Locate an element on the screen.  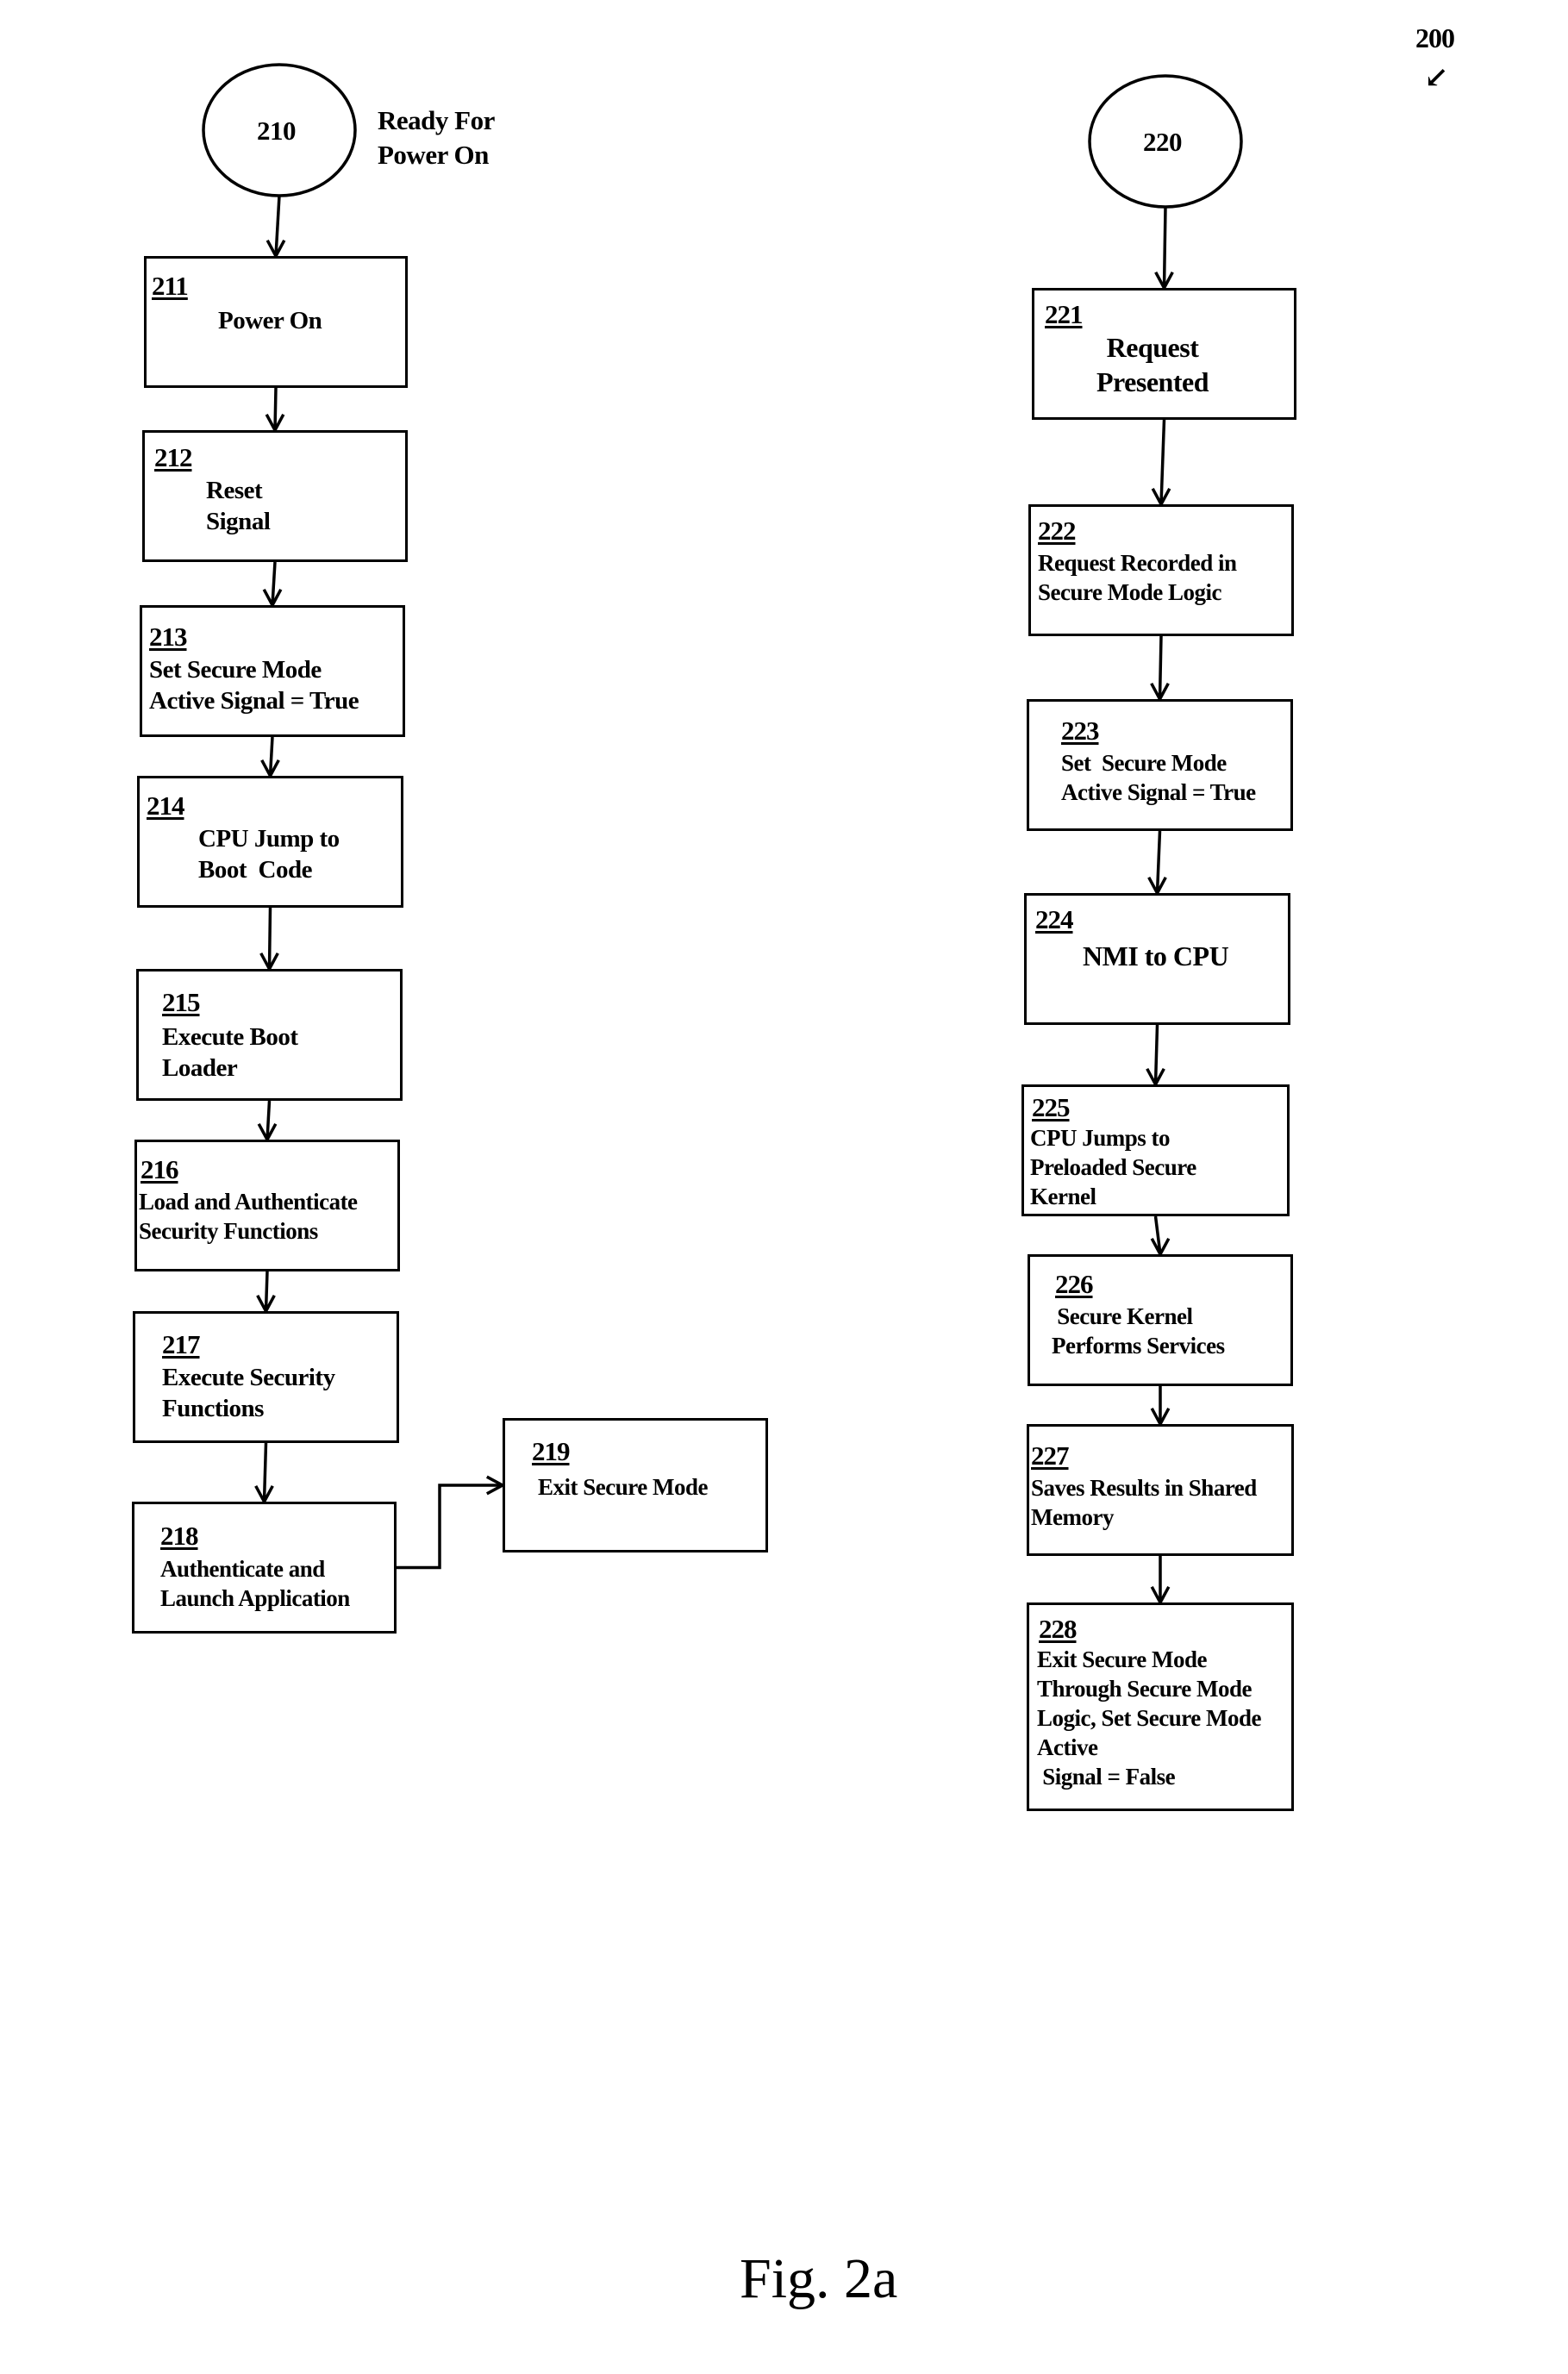
step-214: 214 CPU Jump to Boot Code is located at coordinates (270, 842).